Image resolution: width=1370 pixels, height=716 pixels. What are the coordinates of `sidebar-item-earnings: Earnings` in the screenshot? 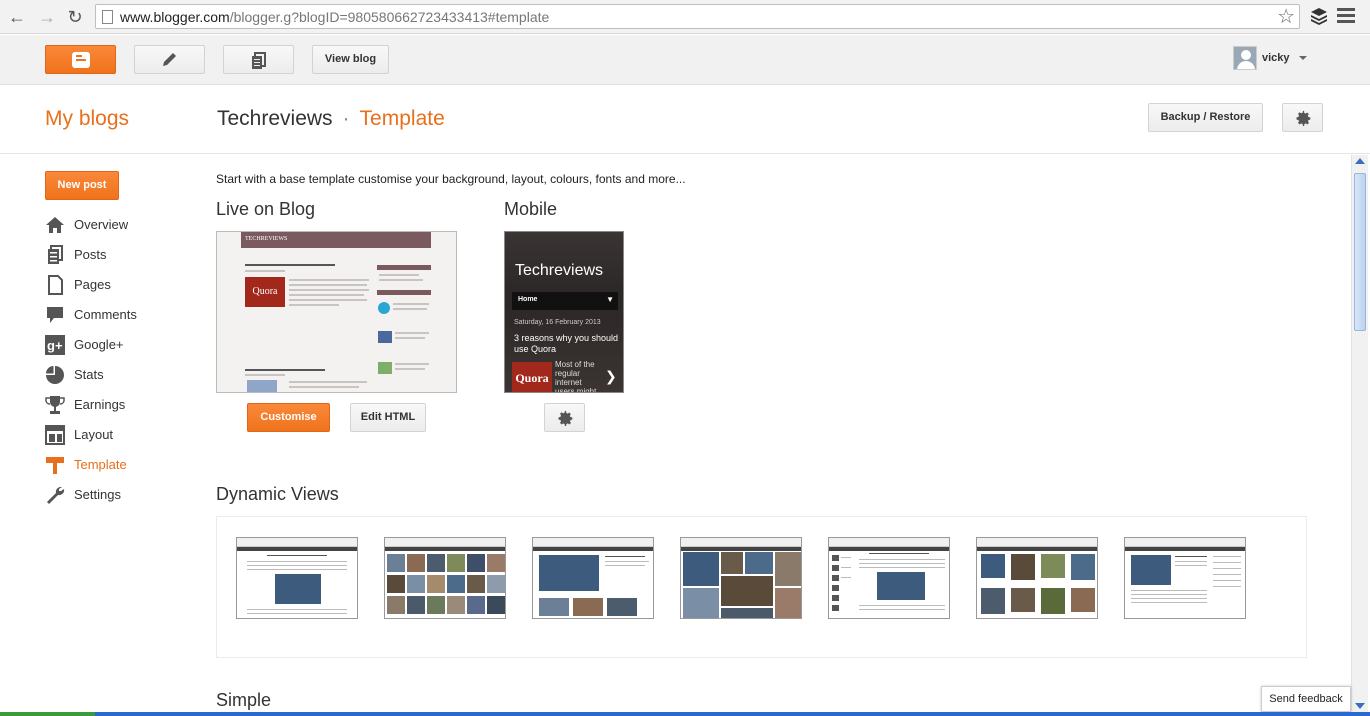 It's located at (115, 405).